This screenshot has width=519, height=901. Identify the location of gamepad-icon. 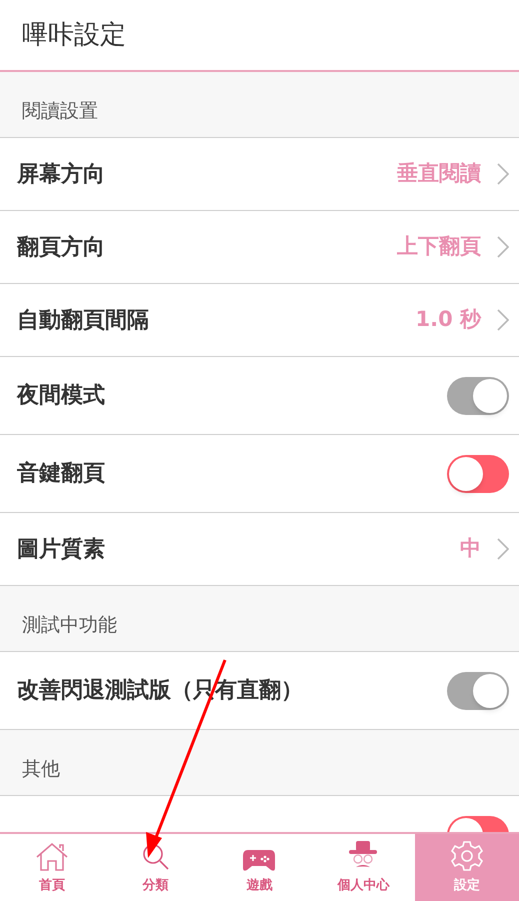
(259, 860).